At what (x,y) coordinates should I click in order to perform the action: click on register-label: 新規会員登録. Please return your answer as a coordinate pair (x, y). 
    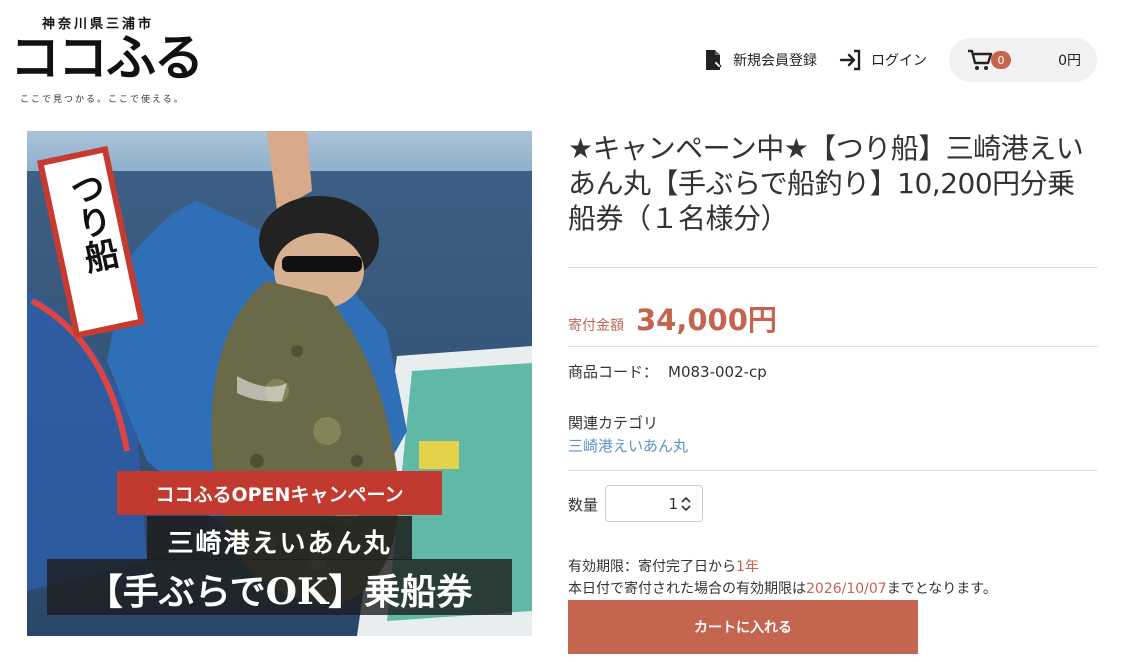
    Looking at the image, I should click on (775, 61).